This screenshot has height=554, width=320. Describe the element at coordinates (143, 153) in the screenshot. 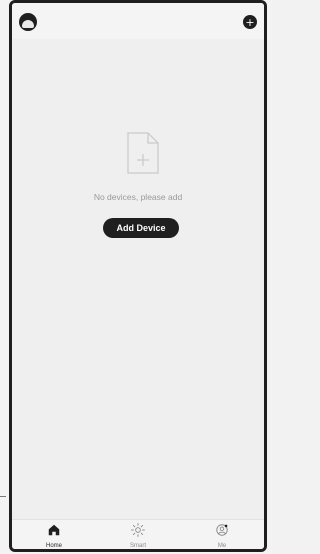

I see `empty-file-add-icon` at that location.